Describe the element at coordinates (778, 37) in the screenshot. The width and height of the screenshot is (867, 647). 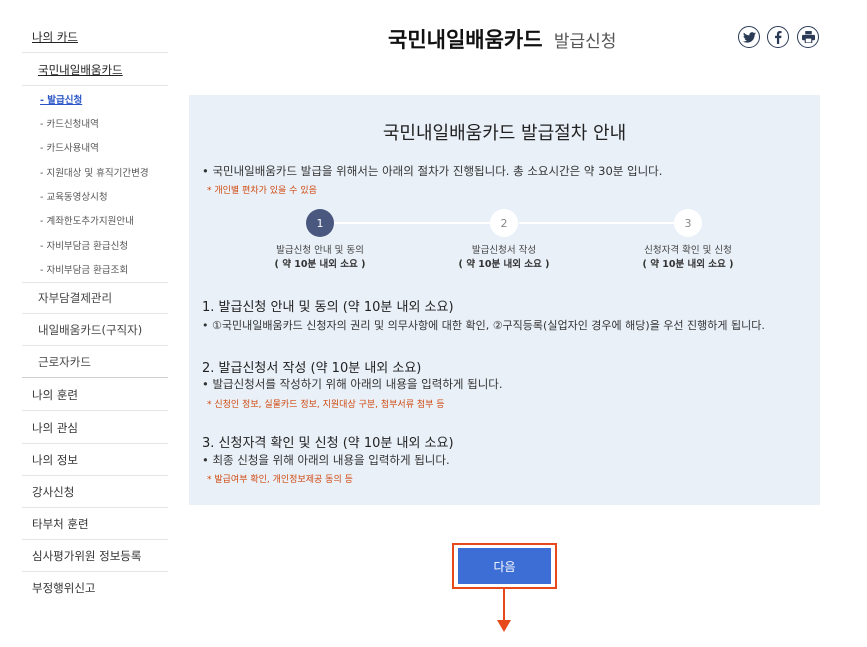
I see `facebook-icon` at that location.